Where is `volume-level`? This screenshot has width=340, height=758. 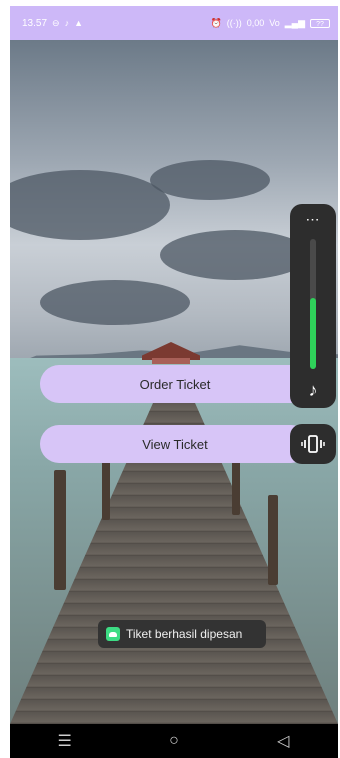 volume-level is located at coordinates (313, 333).